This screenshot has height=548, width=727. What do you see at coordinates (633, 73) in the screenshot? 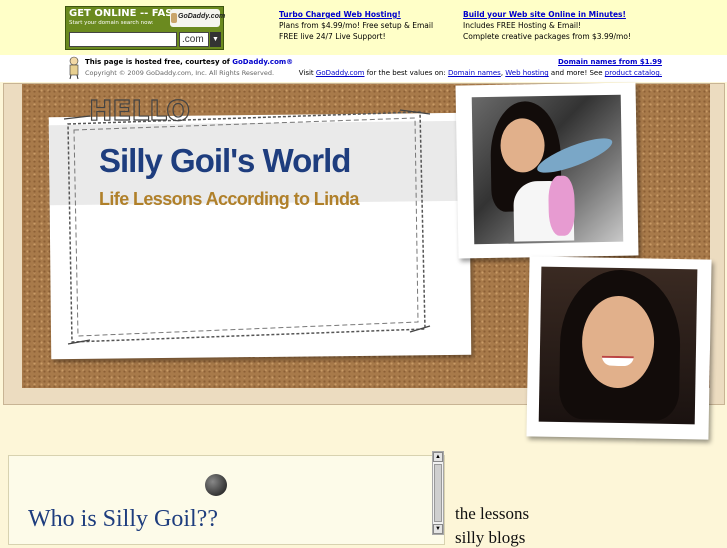
I see `product-catalog-link: product catalog.` at bounding box center [633, 73].